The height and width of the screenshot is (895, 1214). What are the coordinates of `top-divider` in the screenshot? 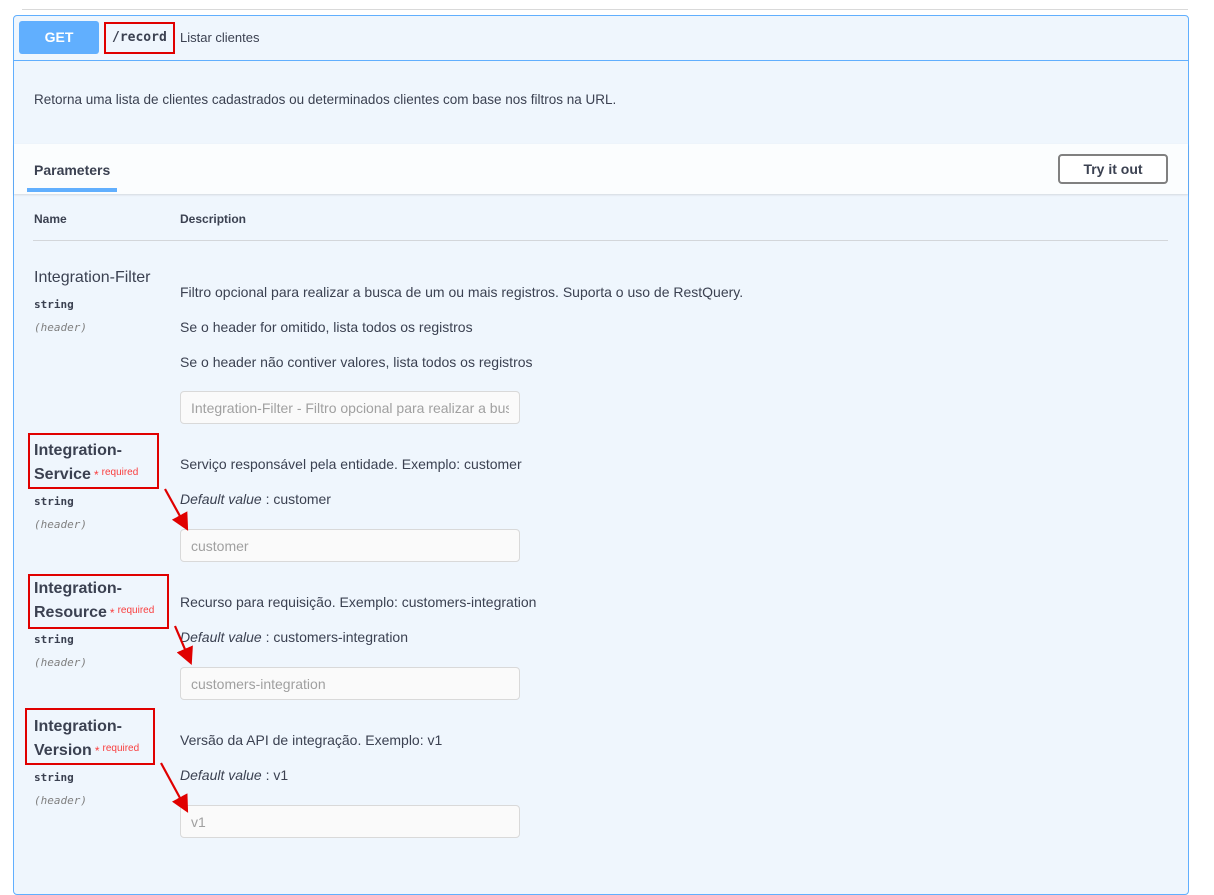 It's located at (605, 9).